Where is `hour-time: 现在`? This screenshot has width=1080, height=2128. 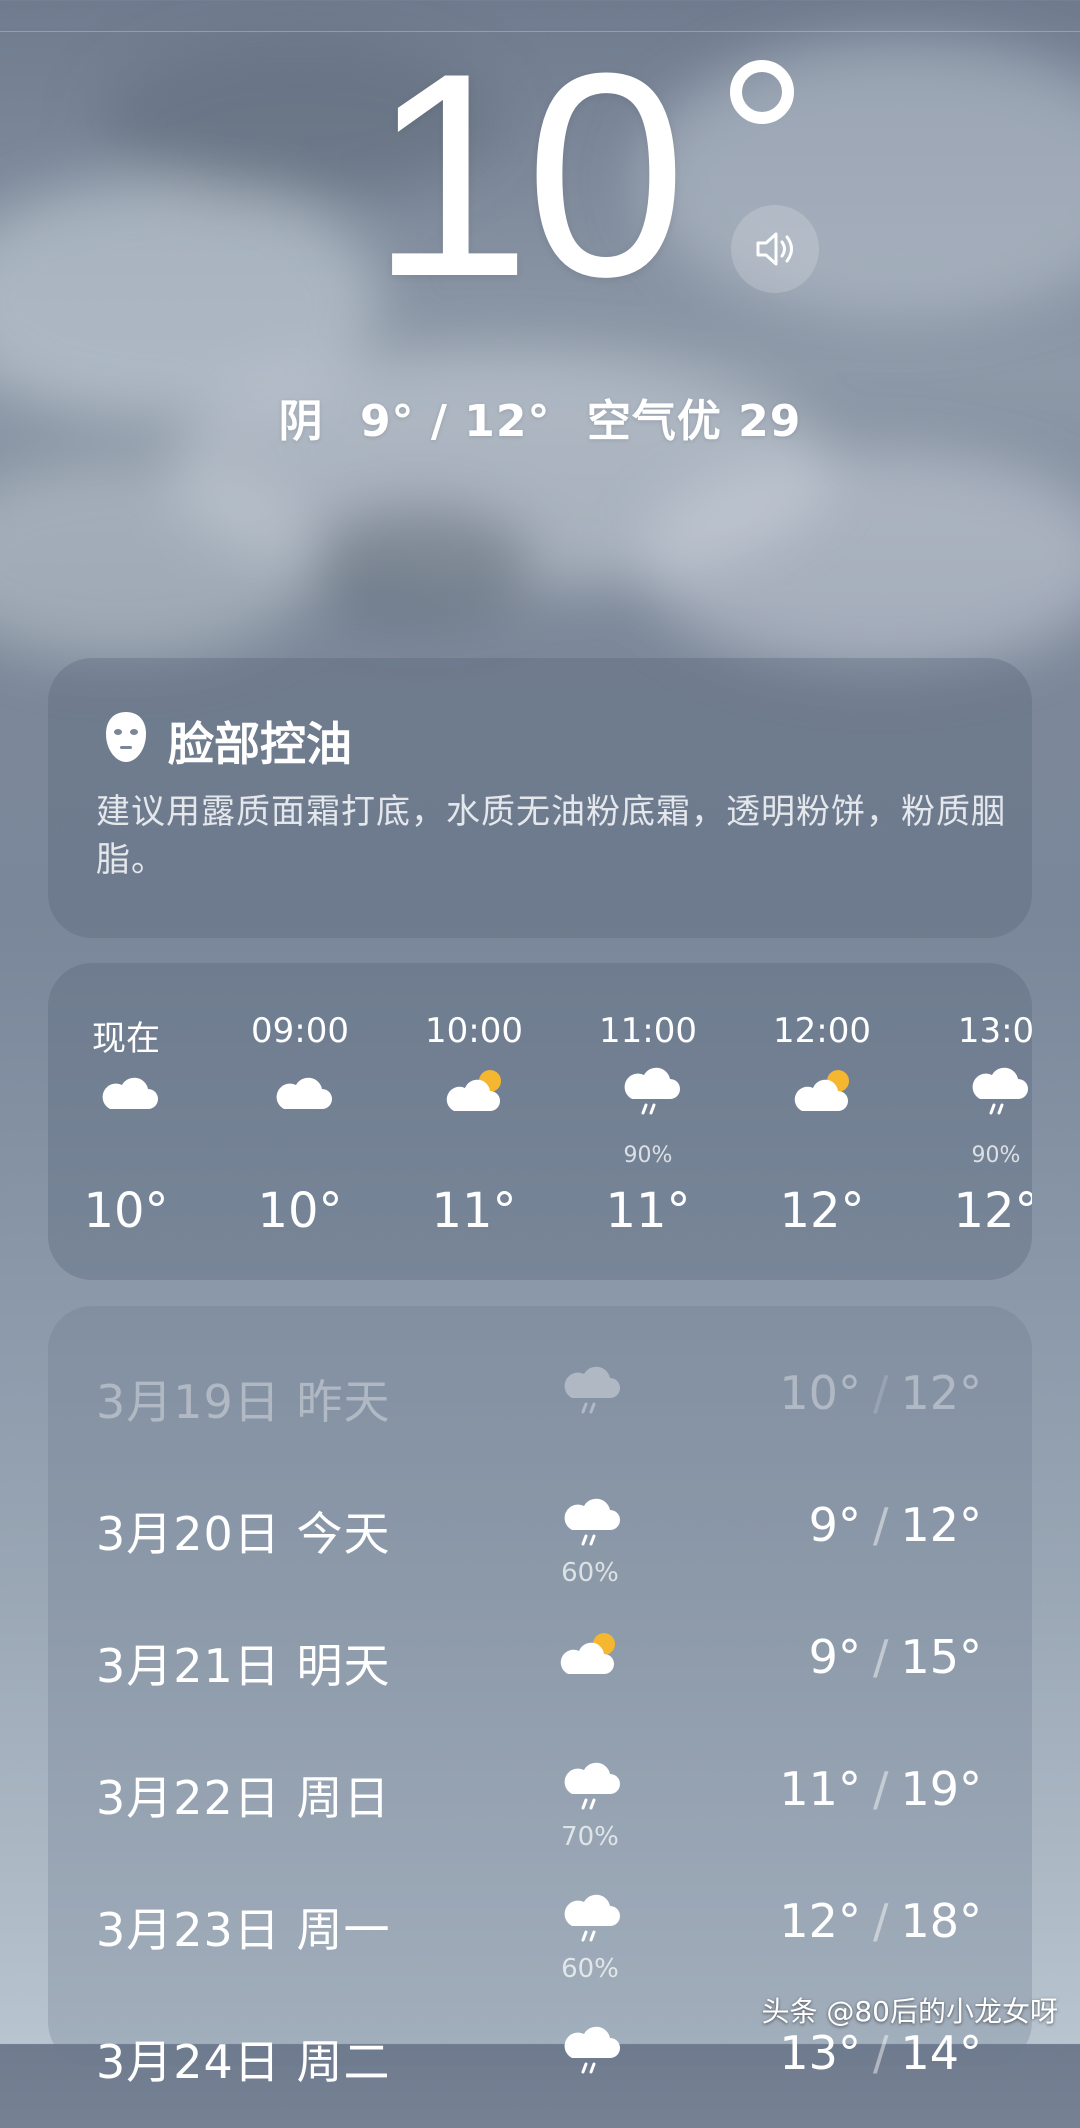
hour-time: 现在 is located at coordinates (126, 1039).